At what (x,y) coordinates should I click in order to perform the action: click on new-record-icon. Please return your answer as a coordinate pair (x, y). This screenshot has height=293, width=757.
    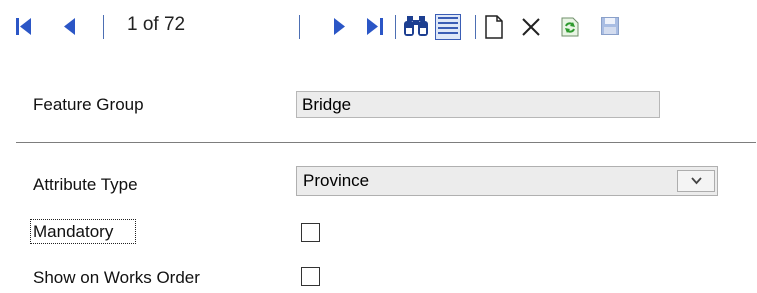
    Looking at the image, I should click on (494, 27).